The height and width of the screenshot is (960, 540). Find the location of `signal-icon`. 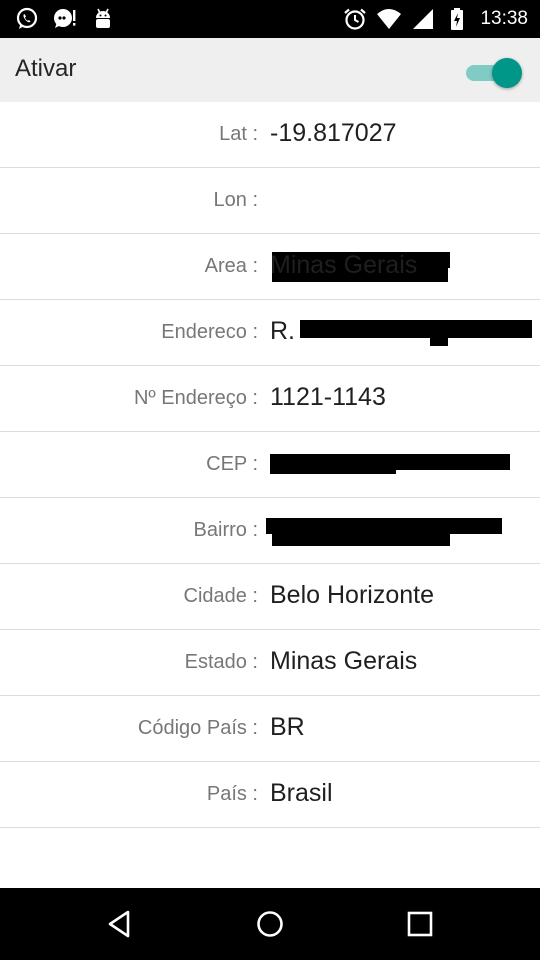

signal-icon is located at coordinates (423, 19).